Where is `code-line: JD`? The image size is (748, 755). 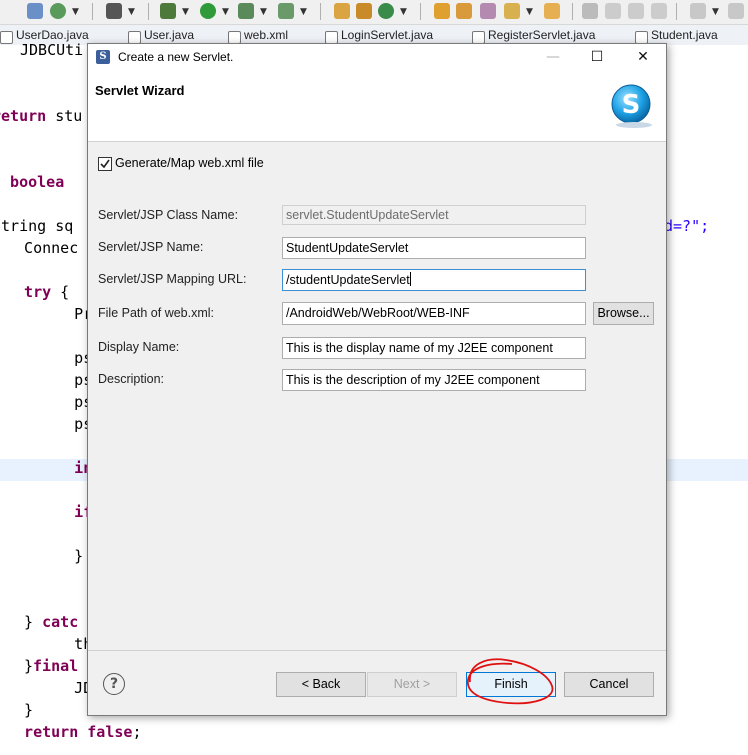
code-line: JD is located at coordinates (56, 688).